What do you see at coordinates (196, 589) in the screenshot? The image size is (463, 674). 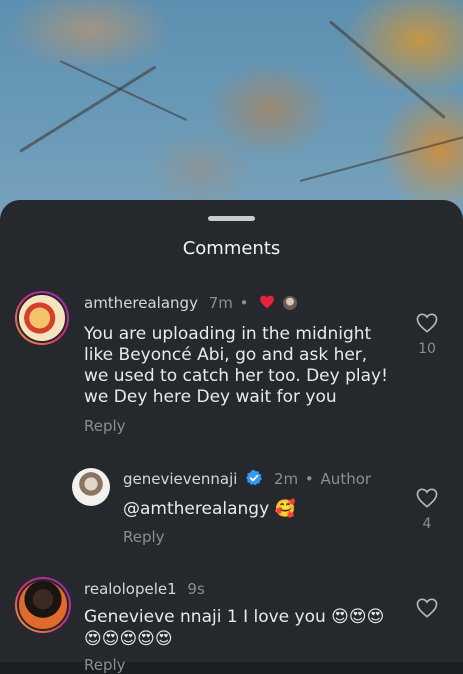 I see `timestamp: 9s` at bounding box center [196, 589].